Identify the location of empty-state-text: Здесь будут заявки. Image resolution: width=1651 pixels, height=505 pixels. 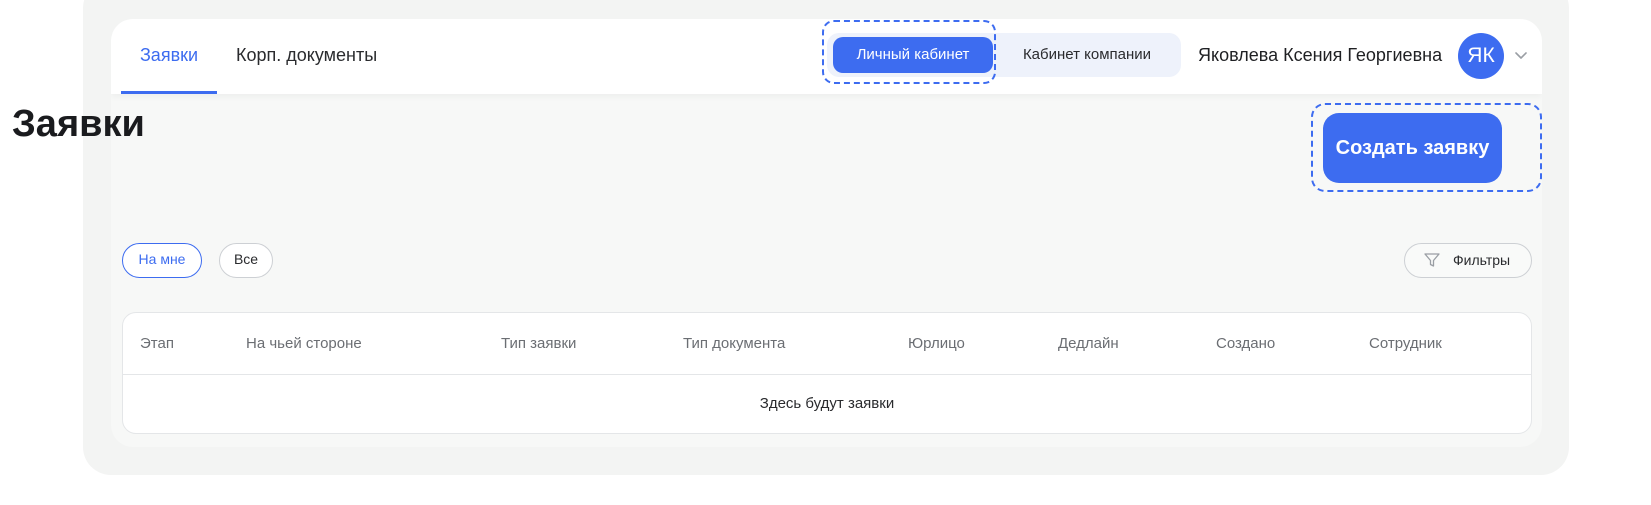
(827, 403).